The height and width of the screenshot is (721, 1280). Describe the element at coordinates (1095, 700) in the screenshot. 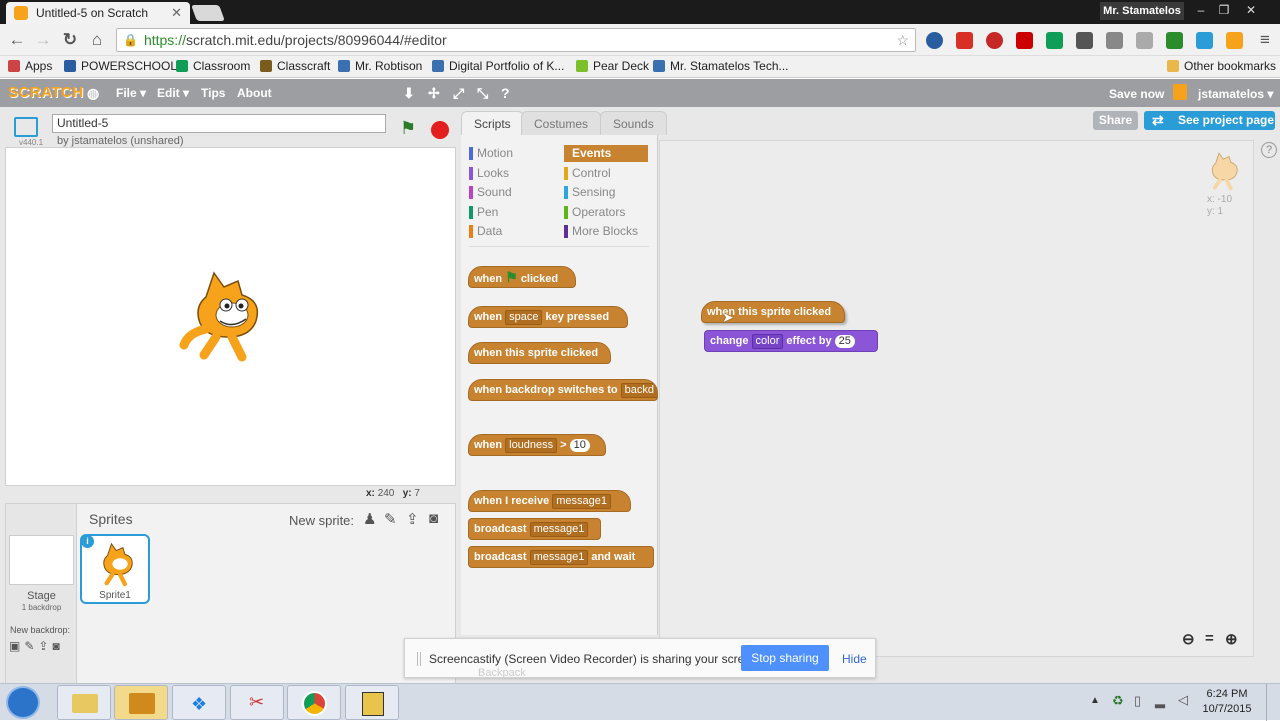

I see `tray-arrow-icon: ▲` at that location.